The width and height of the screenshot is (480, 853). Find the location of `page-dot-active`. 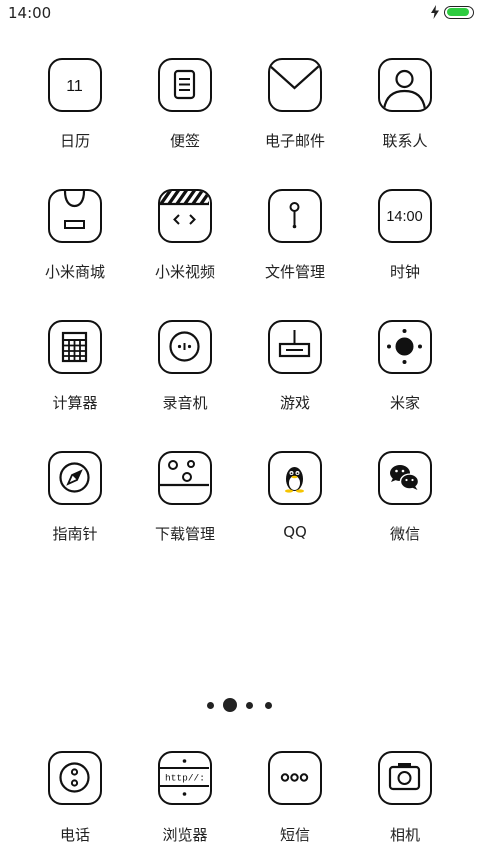

page-dot-active is located at coordinates (230, 705).